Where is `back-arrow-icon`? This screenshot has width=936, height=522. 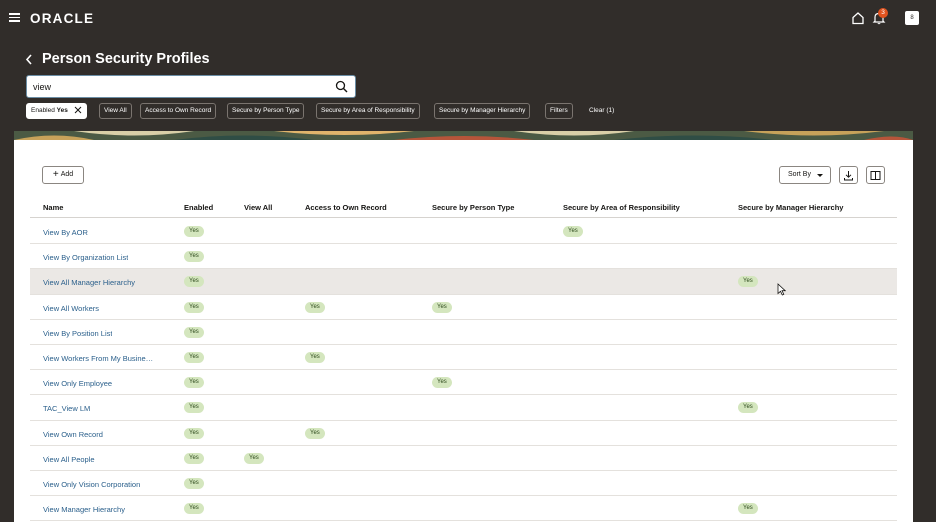
back-arrow-icon is located at coordinates (29, 59).